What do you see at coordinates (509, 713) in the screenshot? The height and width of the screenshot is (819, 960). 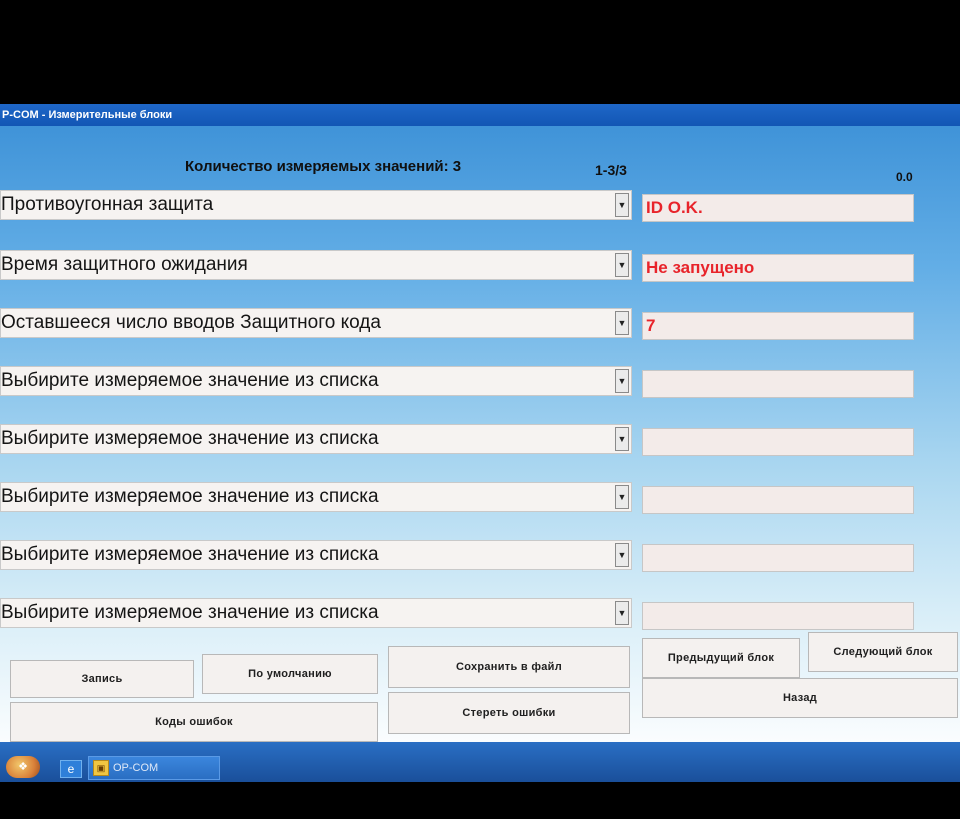 I see `clear-errors-button: Стереть ошибки` at bounding box center [509, 713].